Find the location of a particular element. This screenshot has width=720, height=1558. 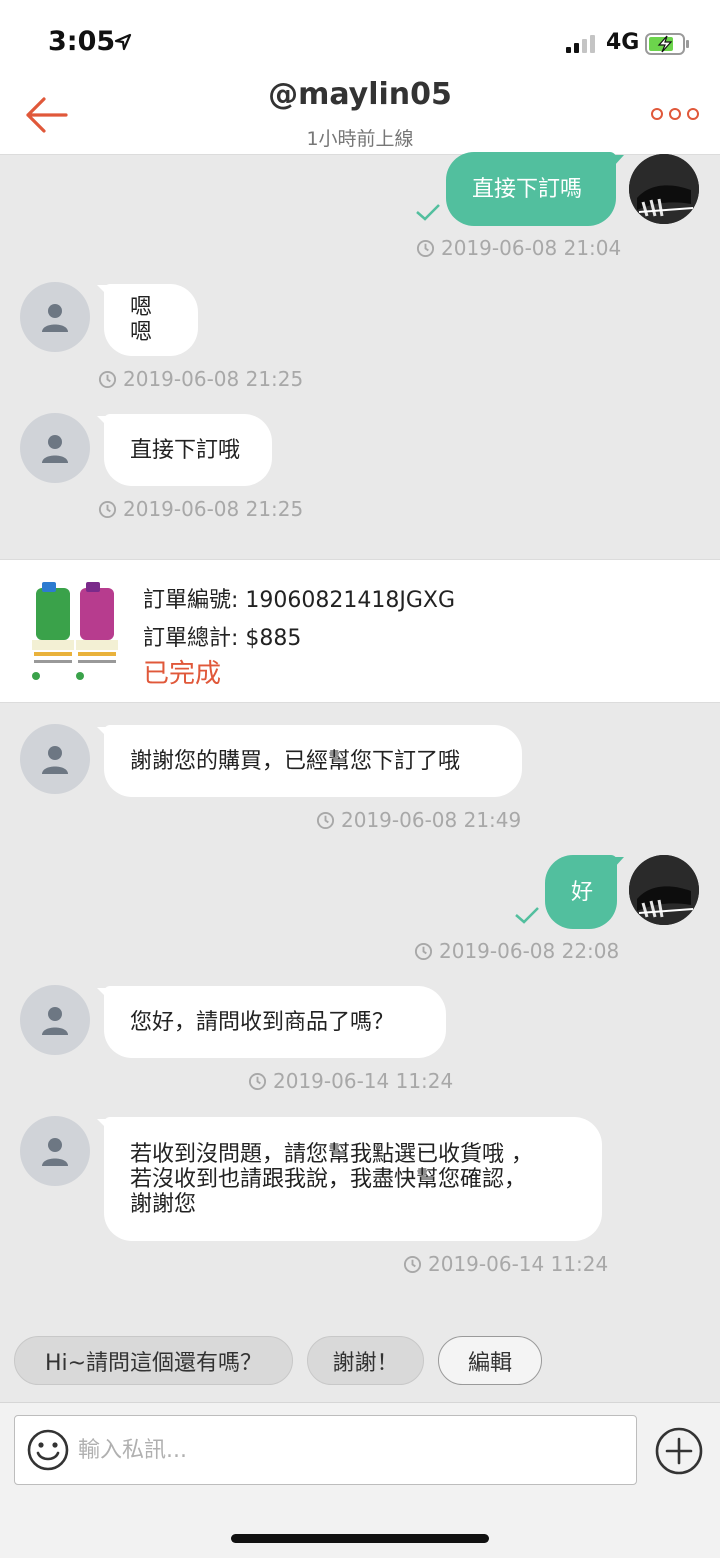

conversation-title: @maylin05 is located at coordinates (360, 94).